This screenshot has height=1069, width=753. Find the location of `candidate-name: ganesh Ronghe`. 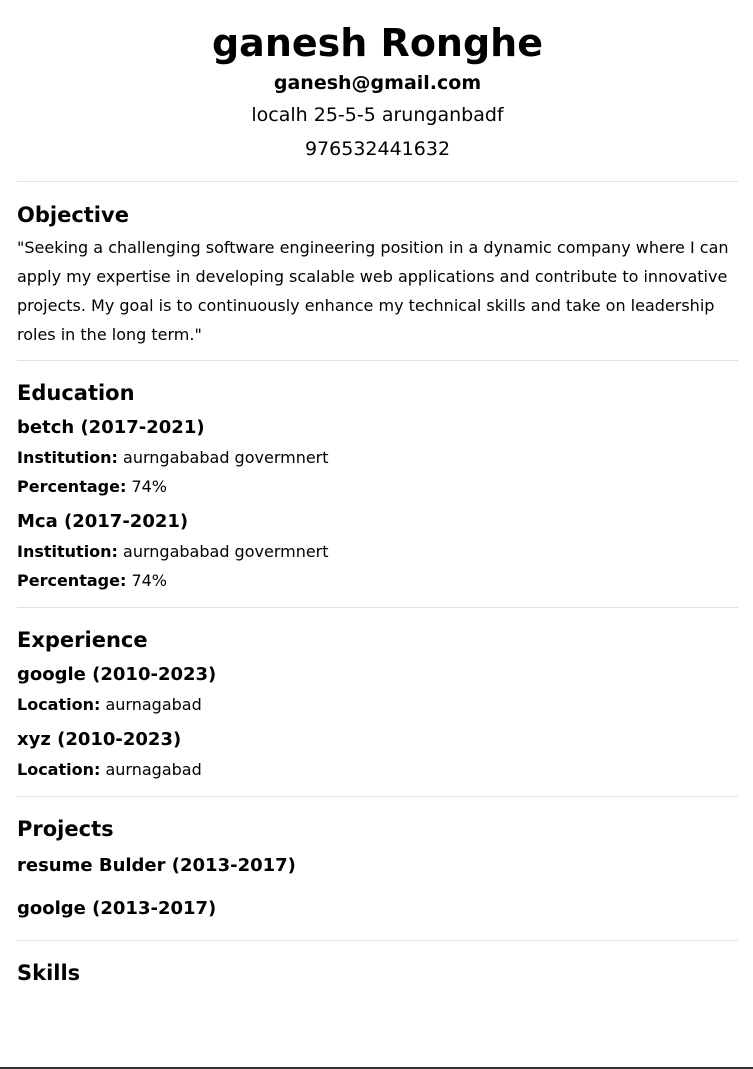

candidate-name: ganesh Ronghe is located at coordinates (377, 43).